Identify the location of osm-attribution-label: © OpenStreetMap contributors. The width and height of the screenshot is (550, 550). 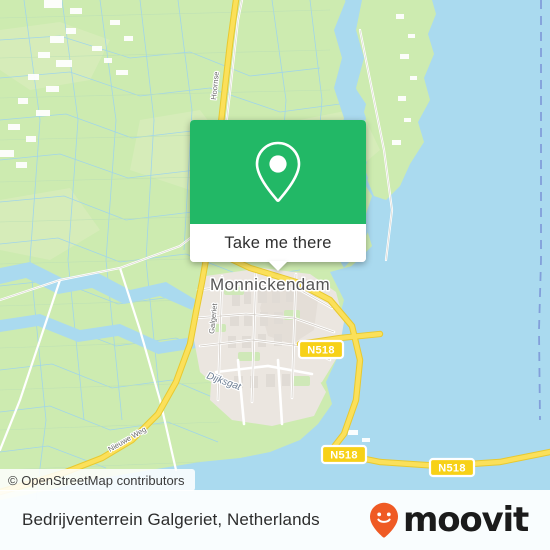
(96, 480).